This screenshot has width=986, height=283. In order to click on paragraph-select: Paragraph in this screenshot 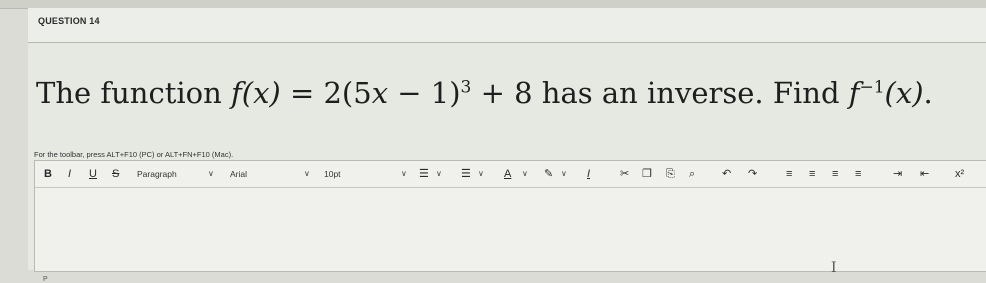, I will do `click(157, 174)`.